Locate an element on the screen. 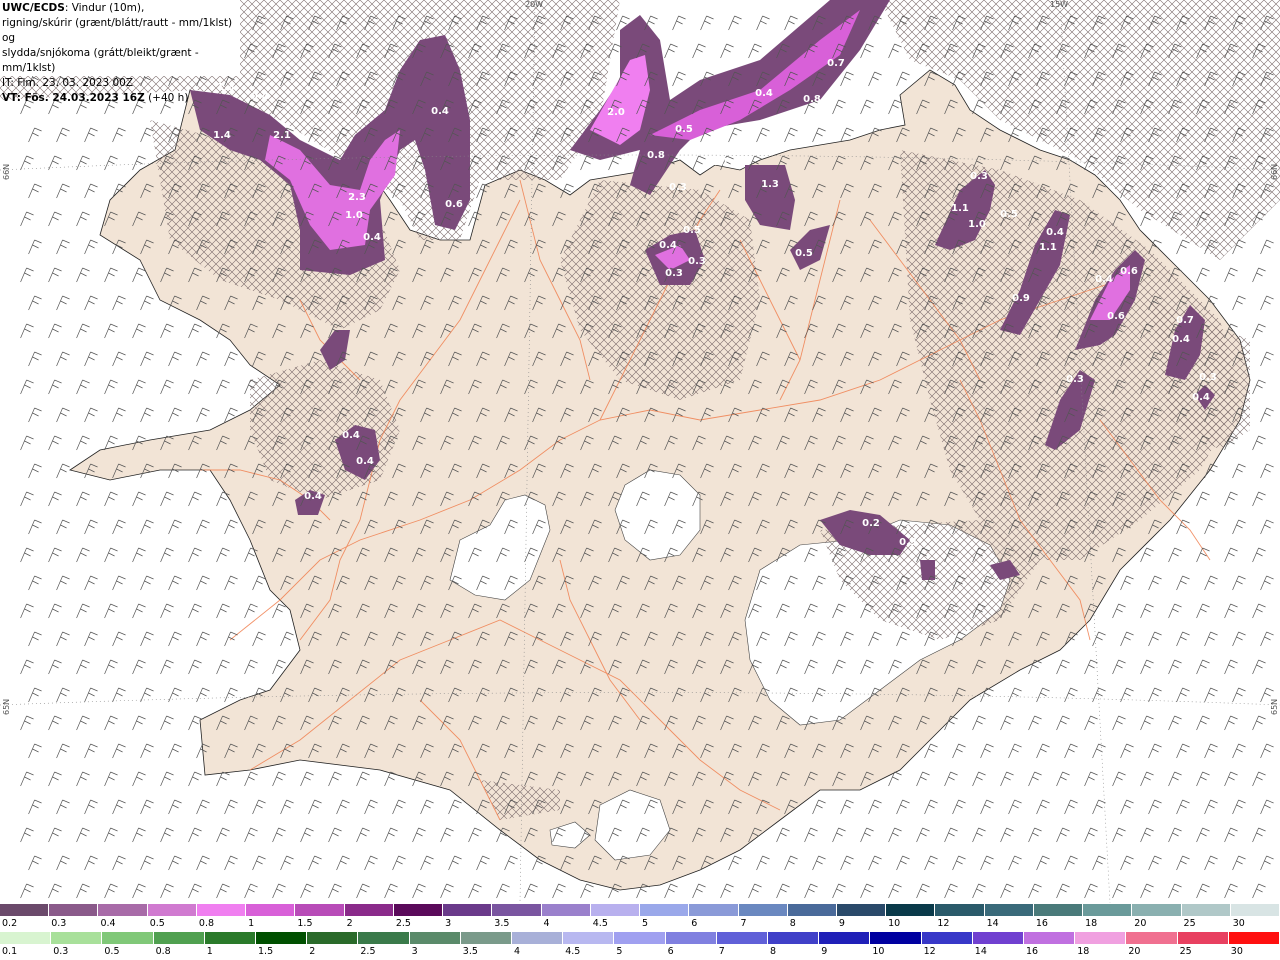  legend-label: 6 is located at coordinates (670, 951).